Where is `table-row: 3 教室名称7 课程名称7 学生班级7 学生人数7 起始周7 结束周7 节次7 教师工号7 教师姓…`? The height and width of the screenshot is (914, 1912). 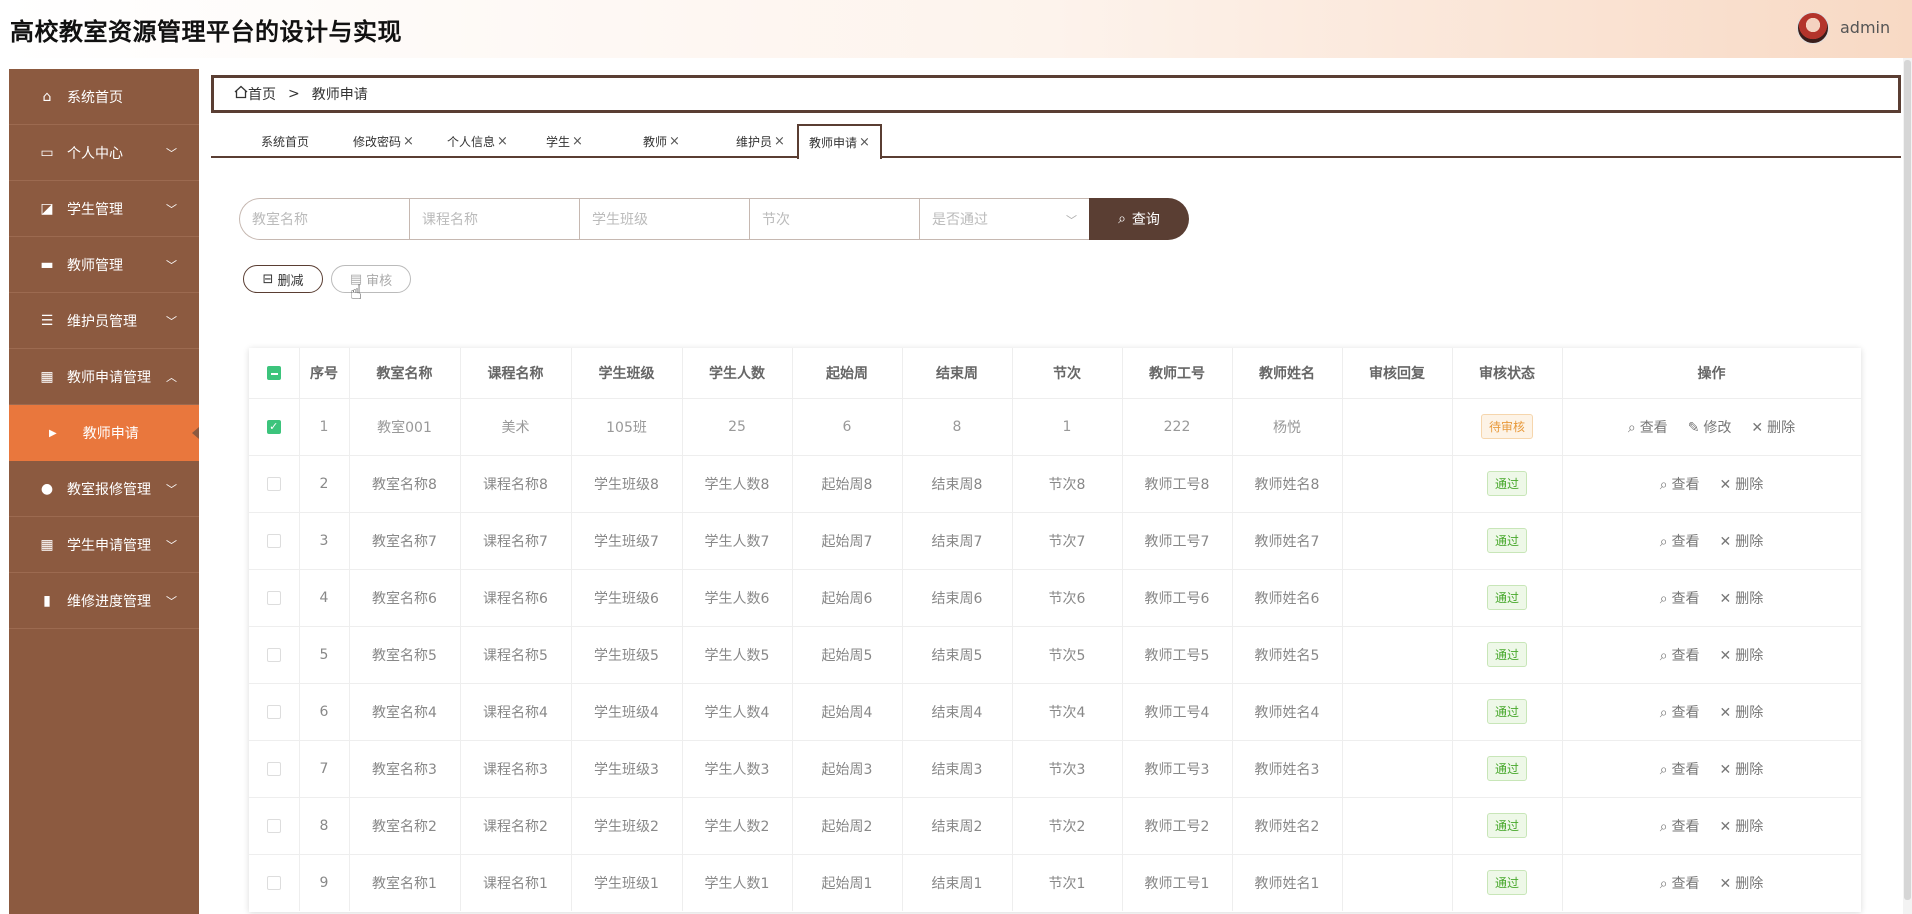
table-row: 3 教室名称7 课程名称7 学生班级7 学生人数7 起始周7 结束周7 节次7 教师工号7 教师姓… is located at coordinates (1055, 540).